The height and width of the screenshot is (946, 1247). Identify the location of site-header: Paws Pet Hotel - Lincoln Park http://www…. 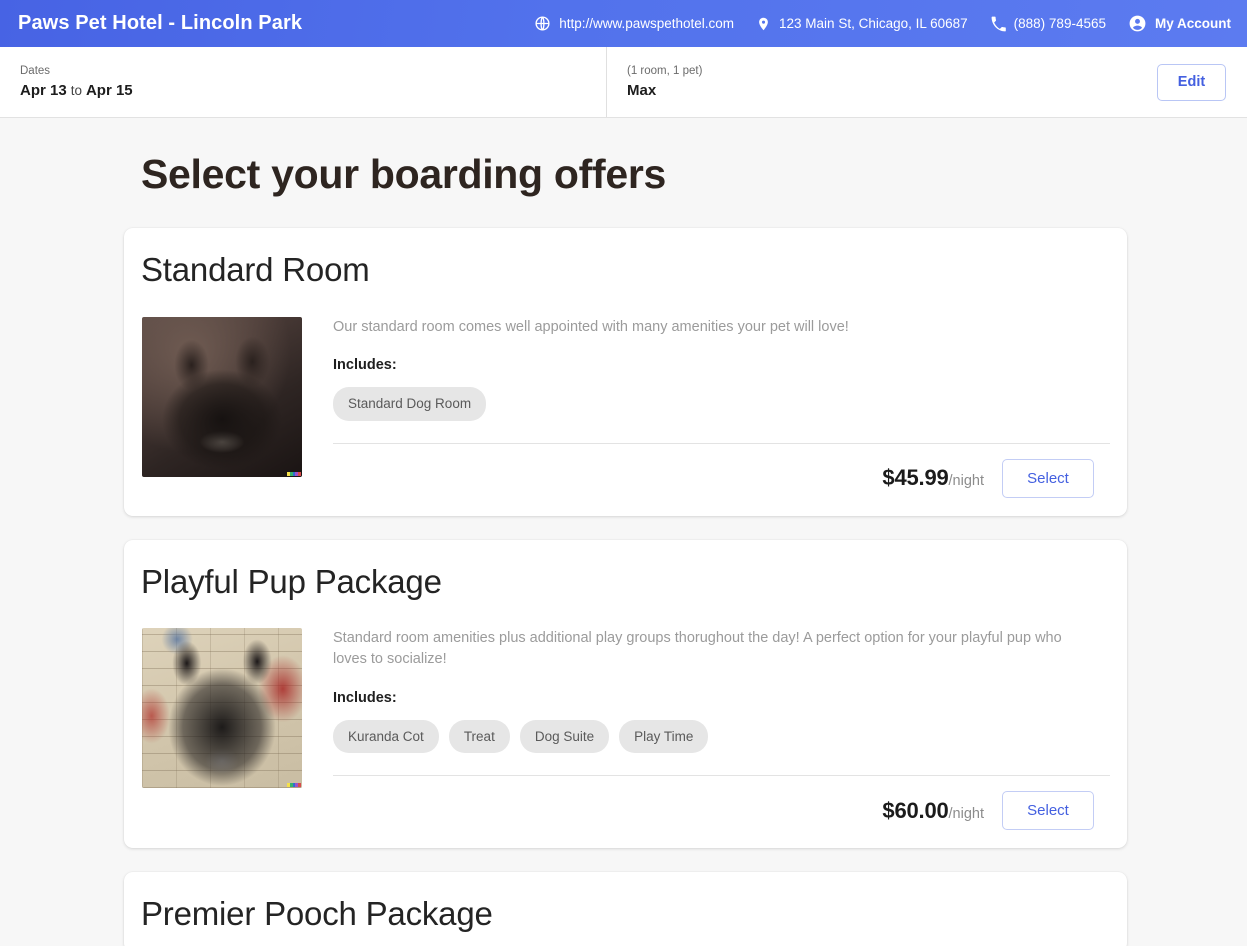
(623, 23).